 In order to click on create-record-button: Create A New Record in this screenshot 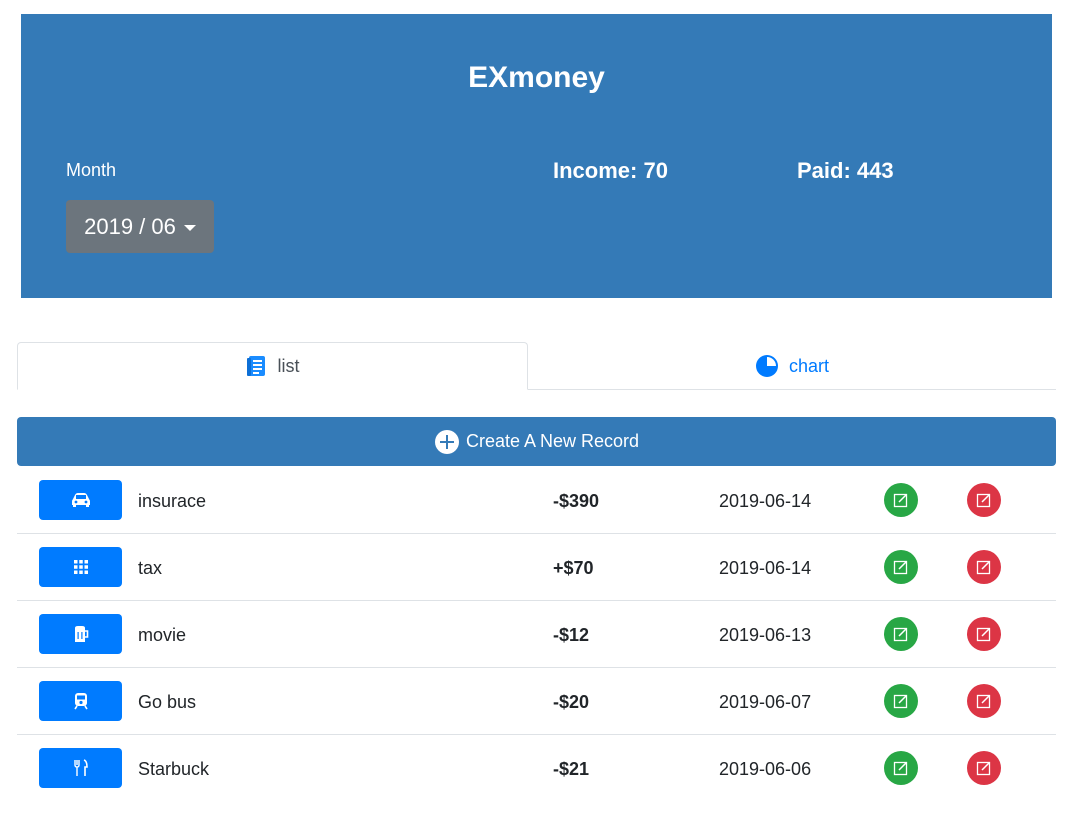, I will do `click(536, 441)`.